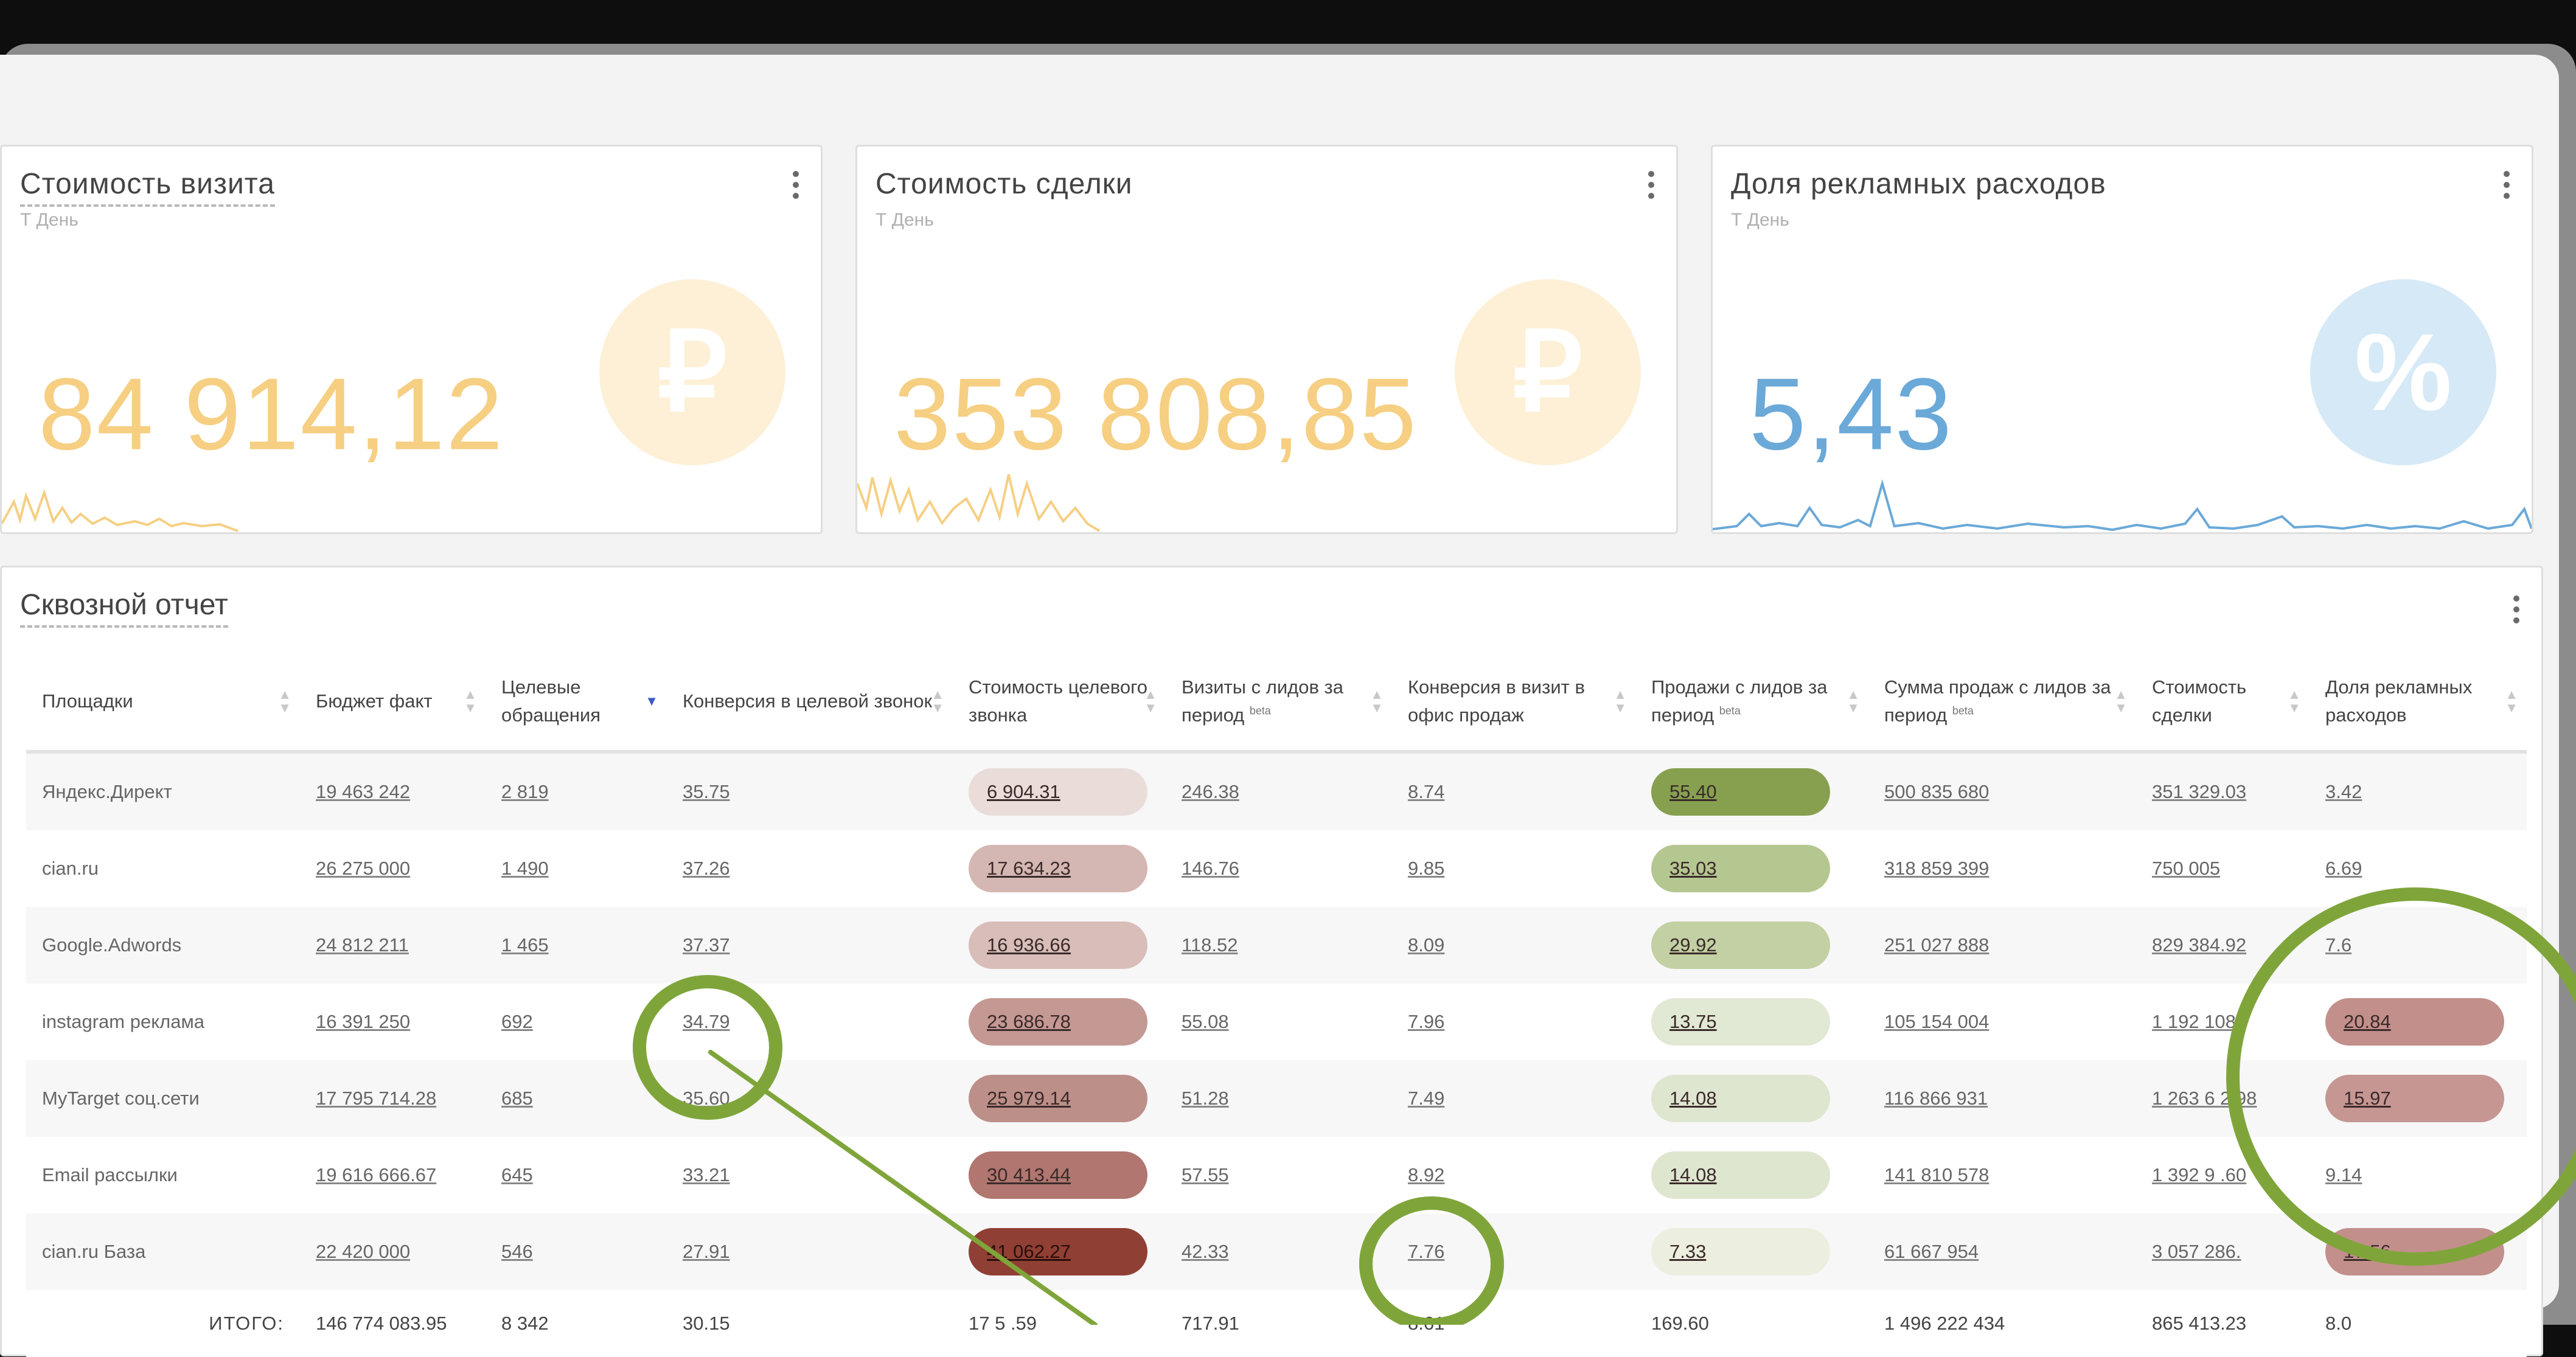 Image resolution: width=2576 pixels, height=1357 pixels. I want to click on heat-pill: 16 936.66, so click(1058, 945).